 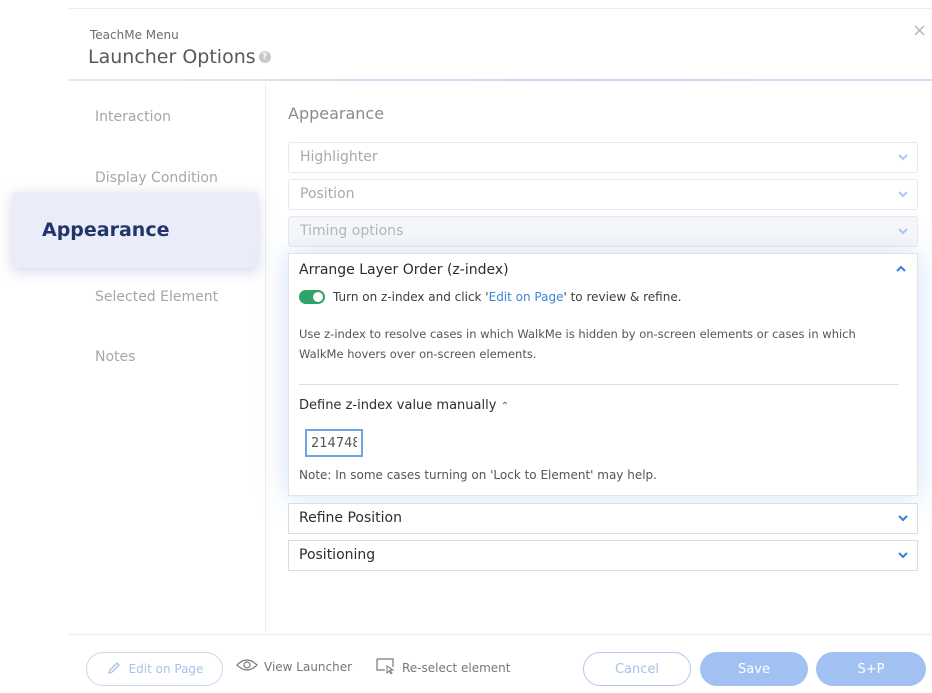 I want to click on edit-on-page-link: Edit on Page, so click(x=526, y=297).